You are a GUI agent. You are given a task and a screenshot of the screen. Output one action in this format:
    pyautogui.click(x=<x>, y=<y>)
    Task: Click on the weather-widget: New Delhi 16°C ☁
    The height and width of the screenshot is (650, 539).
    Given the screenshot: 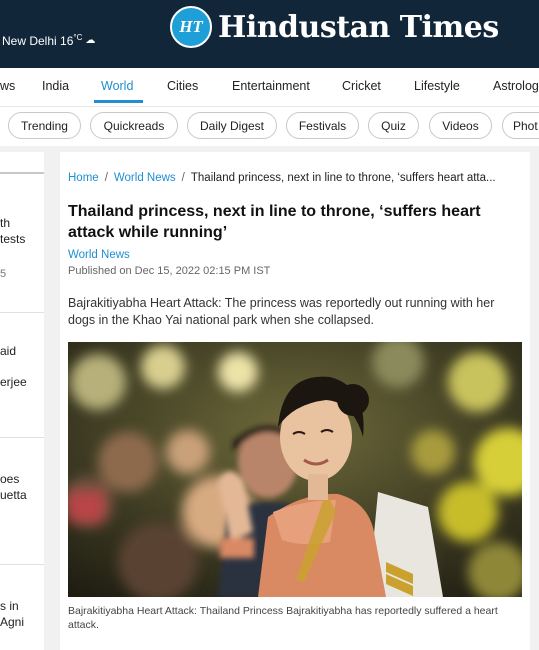 What is the action you would take?
    pyautogui.click(x=48, y=40)
    